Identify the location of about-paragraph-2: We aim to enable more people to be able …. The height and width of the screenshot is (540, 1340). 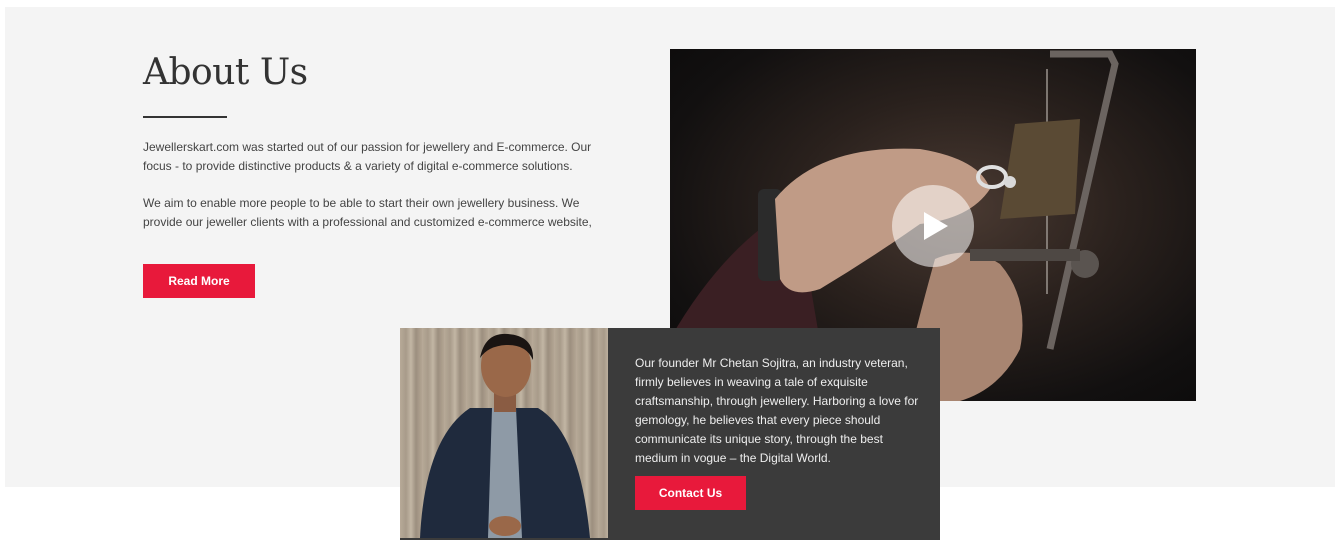
(367, 212).